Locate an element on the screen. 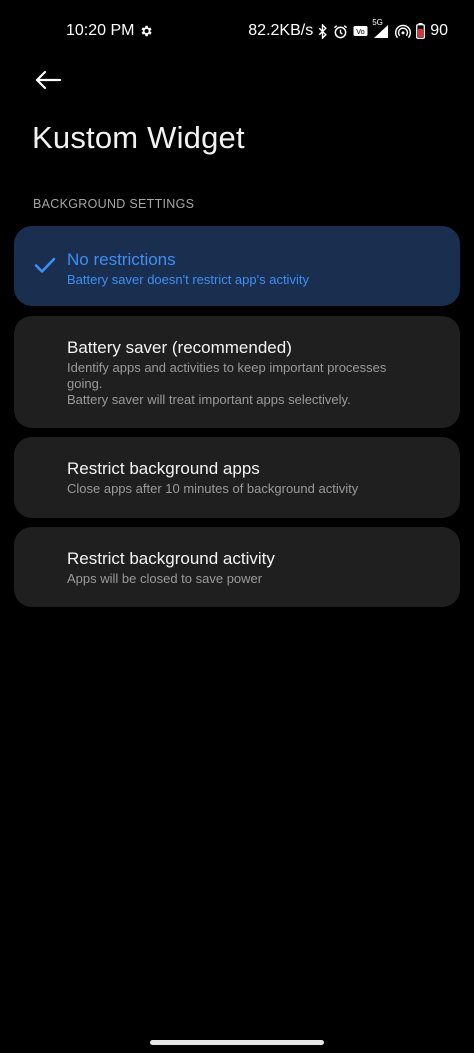 The image size is (474, 1053). gear-icon is located at coordinates (146, 31).